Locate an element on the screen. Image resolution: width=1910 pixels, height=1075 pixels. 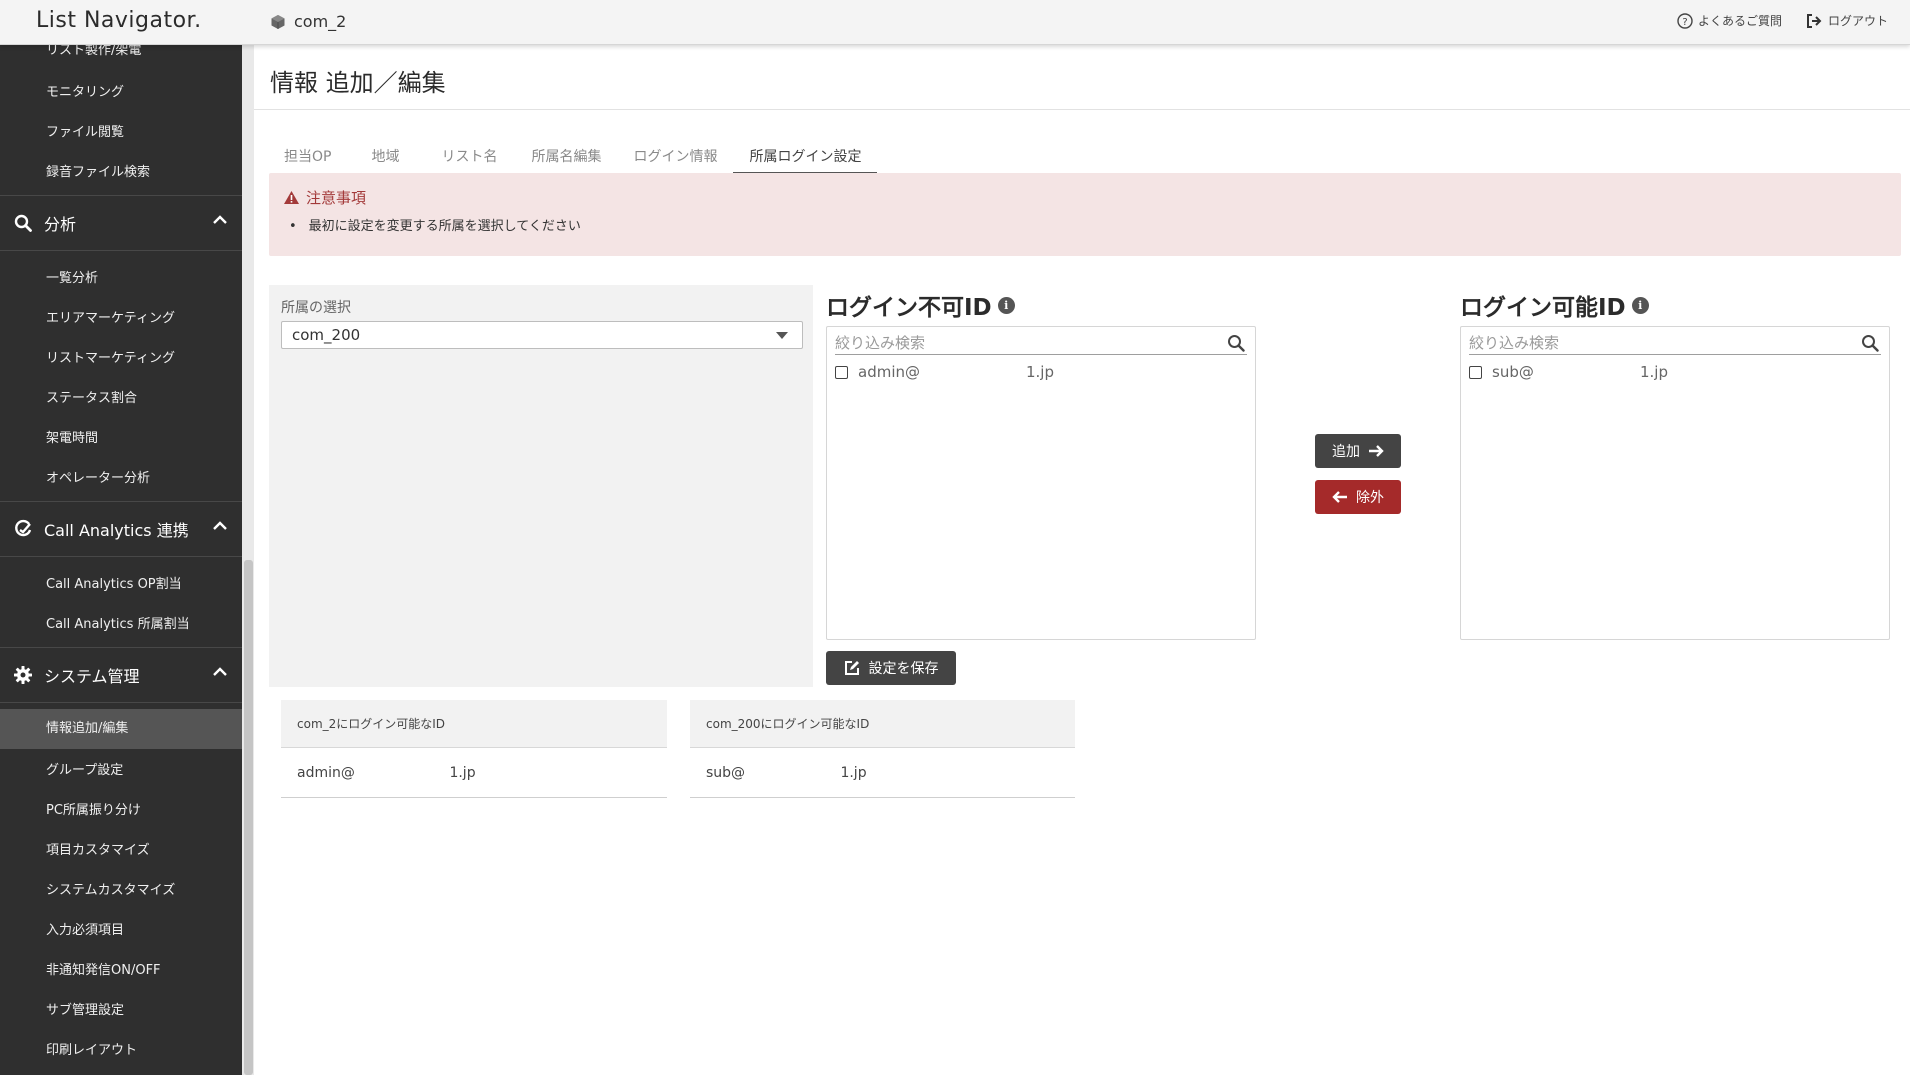
login-allowed-list: 絞り込み検索 sub@ 1.jp is located at coordinates (1675, 483).